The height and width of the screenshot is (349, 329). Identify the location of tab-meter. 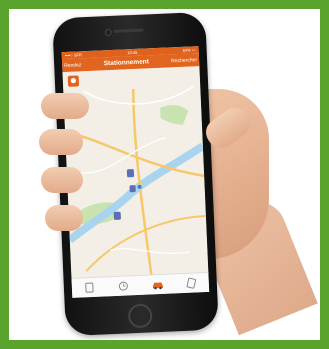
(89, 287).